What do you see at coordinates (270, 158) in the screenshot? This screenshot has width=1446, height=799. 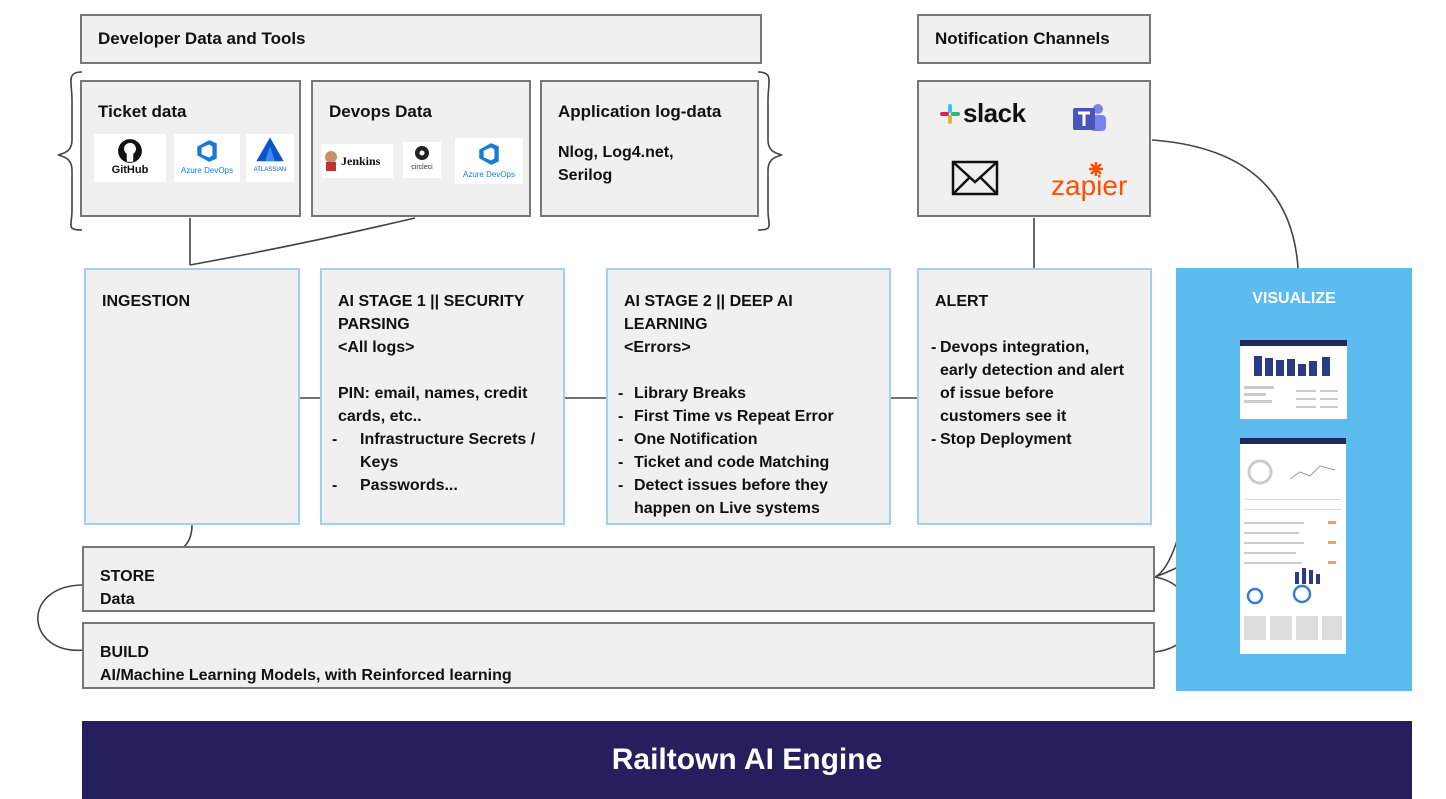 I see `atlassian-logo-icon: ATLASSIAN` at bounding box center [270, 158].